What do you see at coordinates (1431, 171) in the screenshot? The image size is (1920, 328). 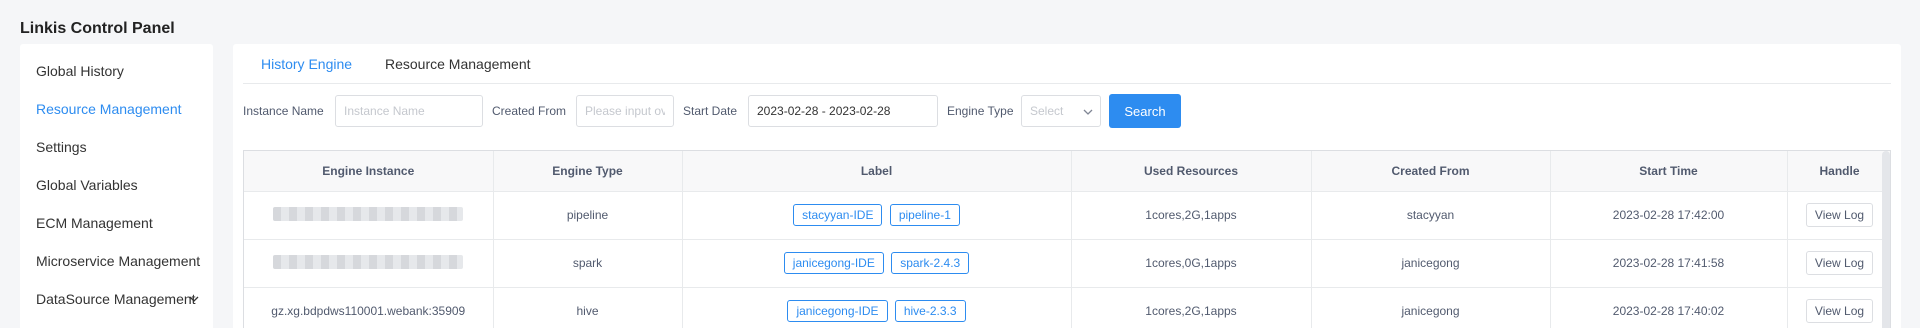 I see `column-header: Created From` at bounding box center [1431, 171].